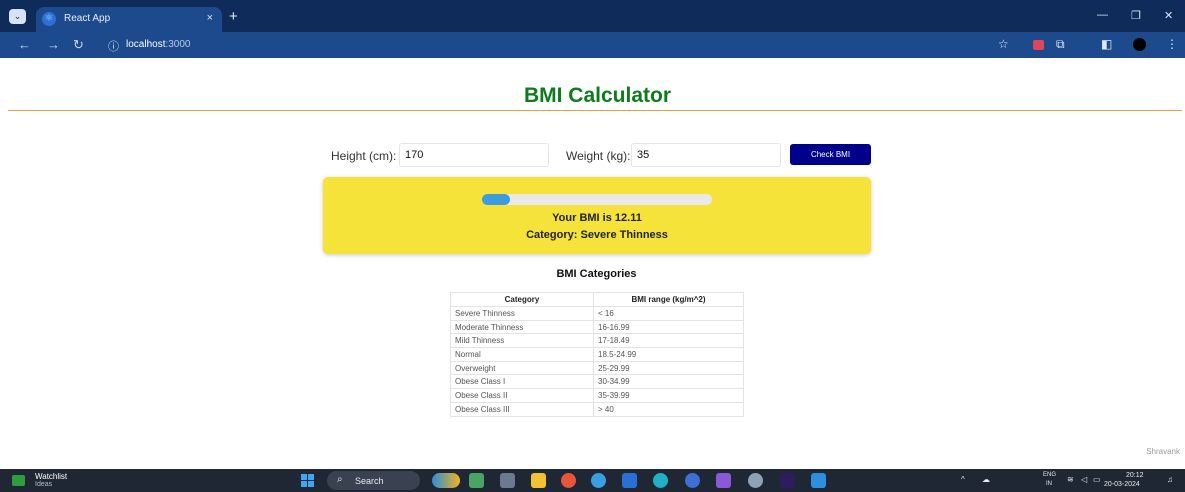 This screenshot has width=1185, height=492. Describe the element at coordinates (18, 480) in the screenshot. I see `stock-chart-icon` at that location.